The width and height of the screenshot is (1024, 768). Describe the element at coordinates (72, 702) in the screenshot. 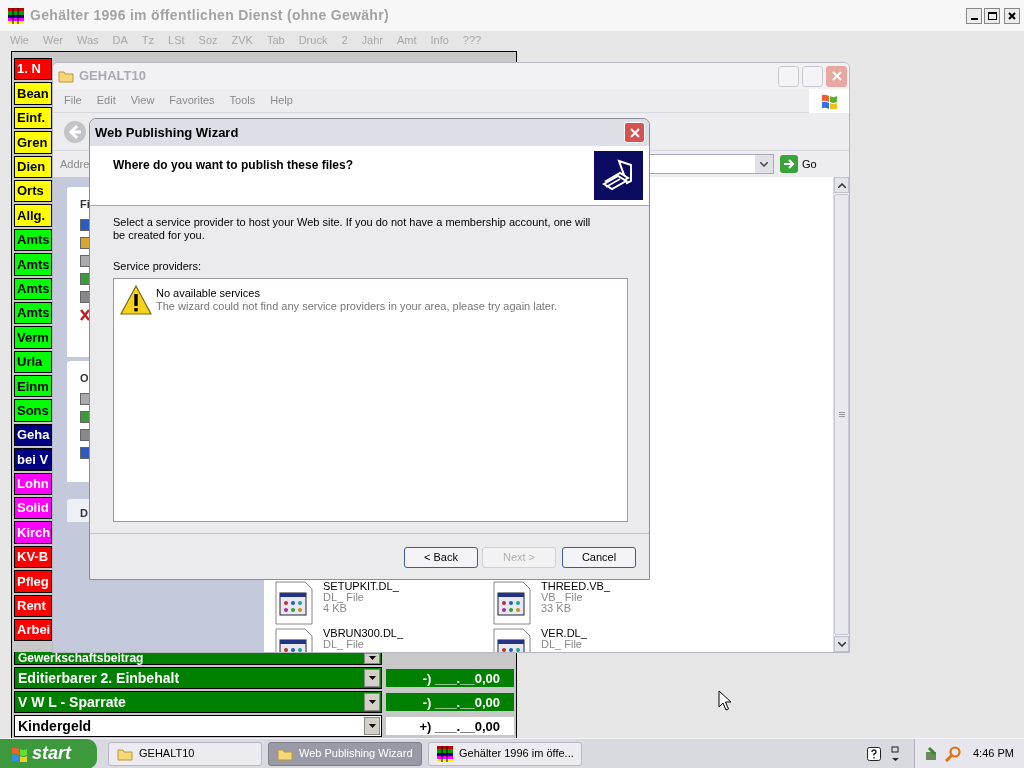

I see `dropdown-label: V W L - Sparrate` at that location.